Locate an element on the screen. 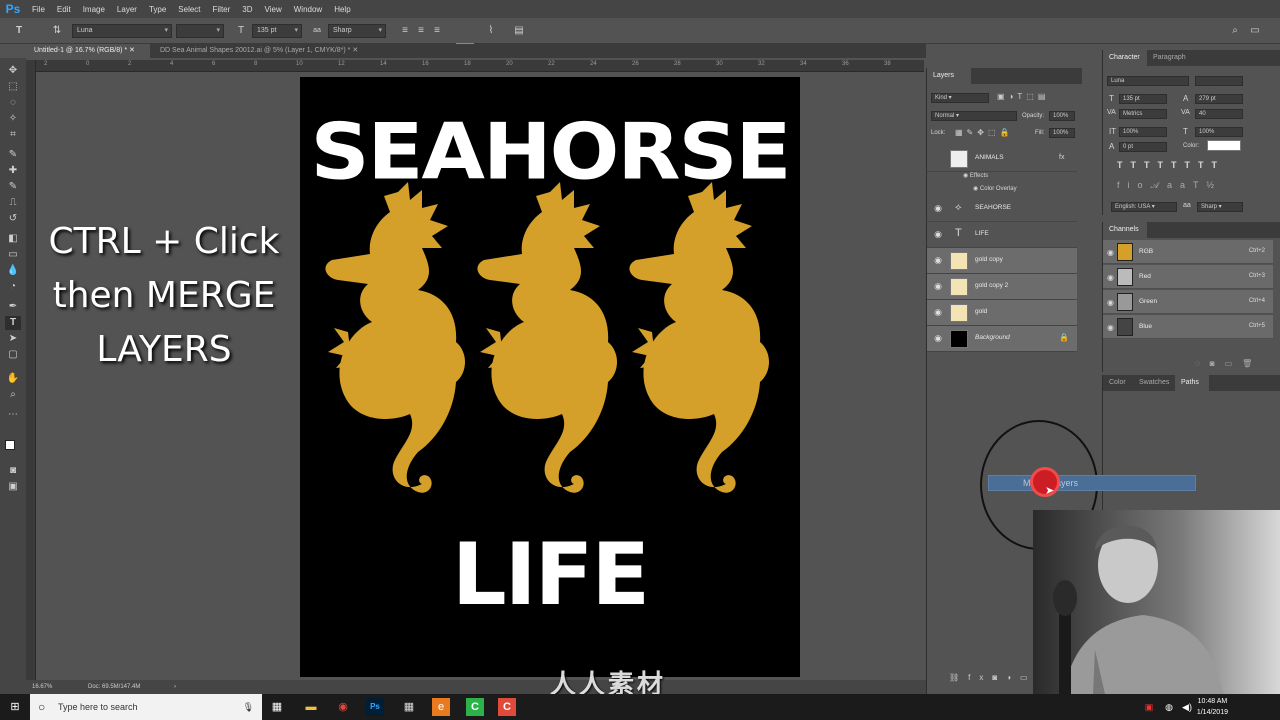 The width and height of the screenshot is (1280, 720). clone-stamp-icon: ⎍ is located at coordinates (13, 203).